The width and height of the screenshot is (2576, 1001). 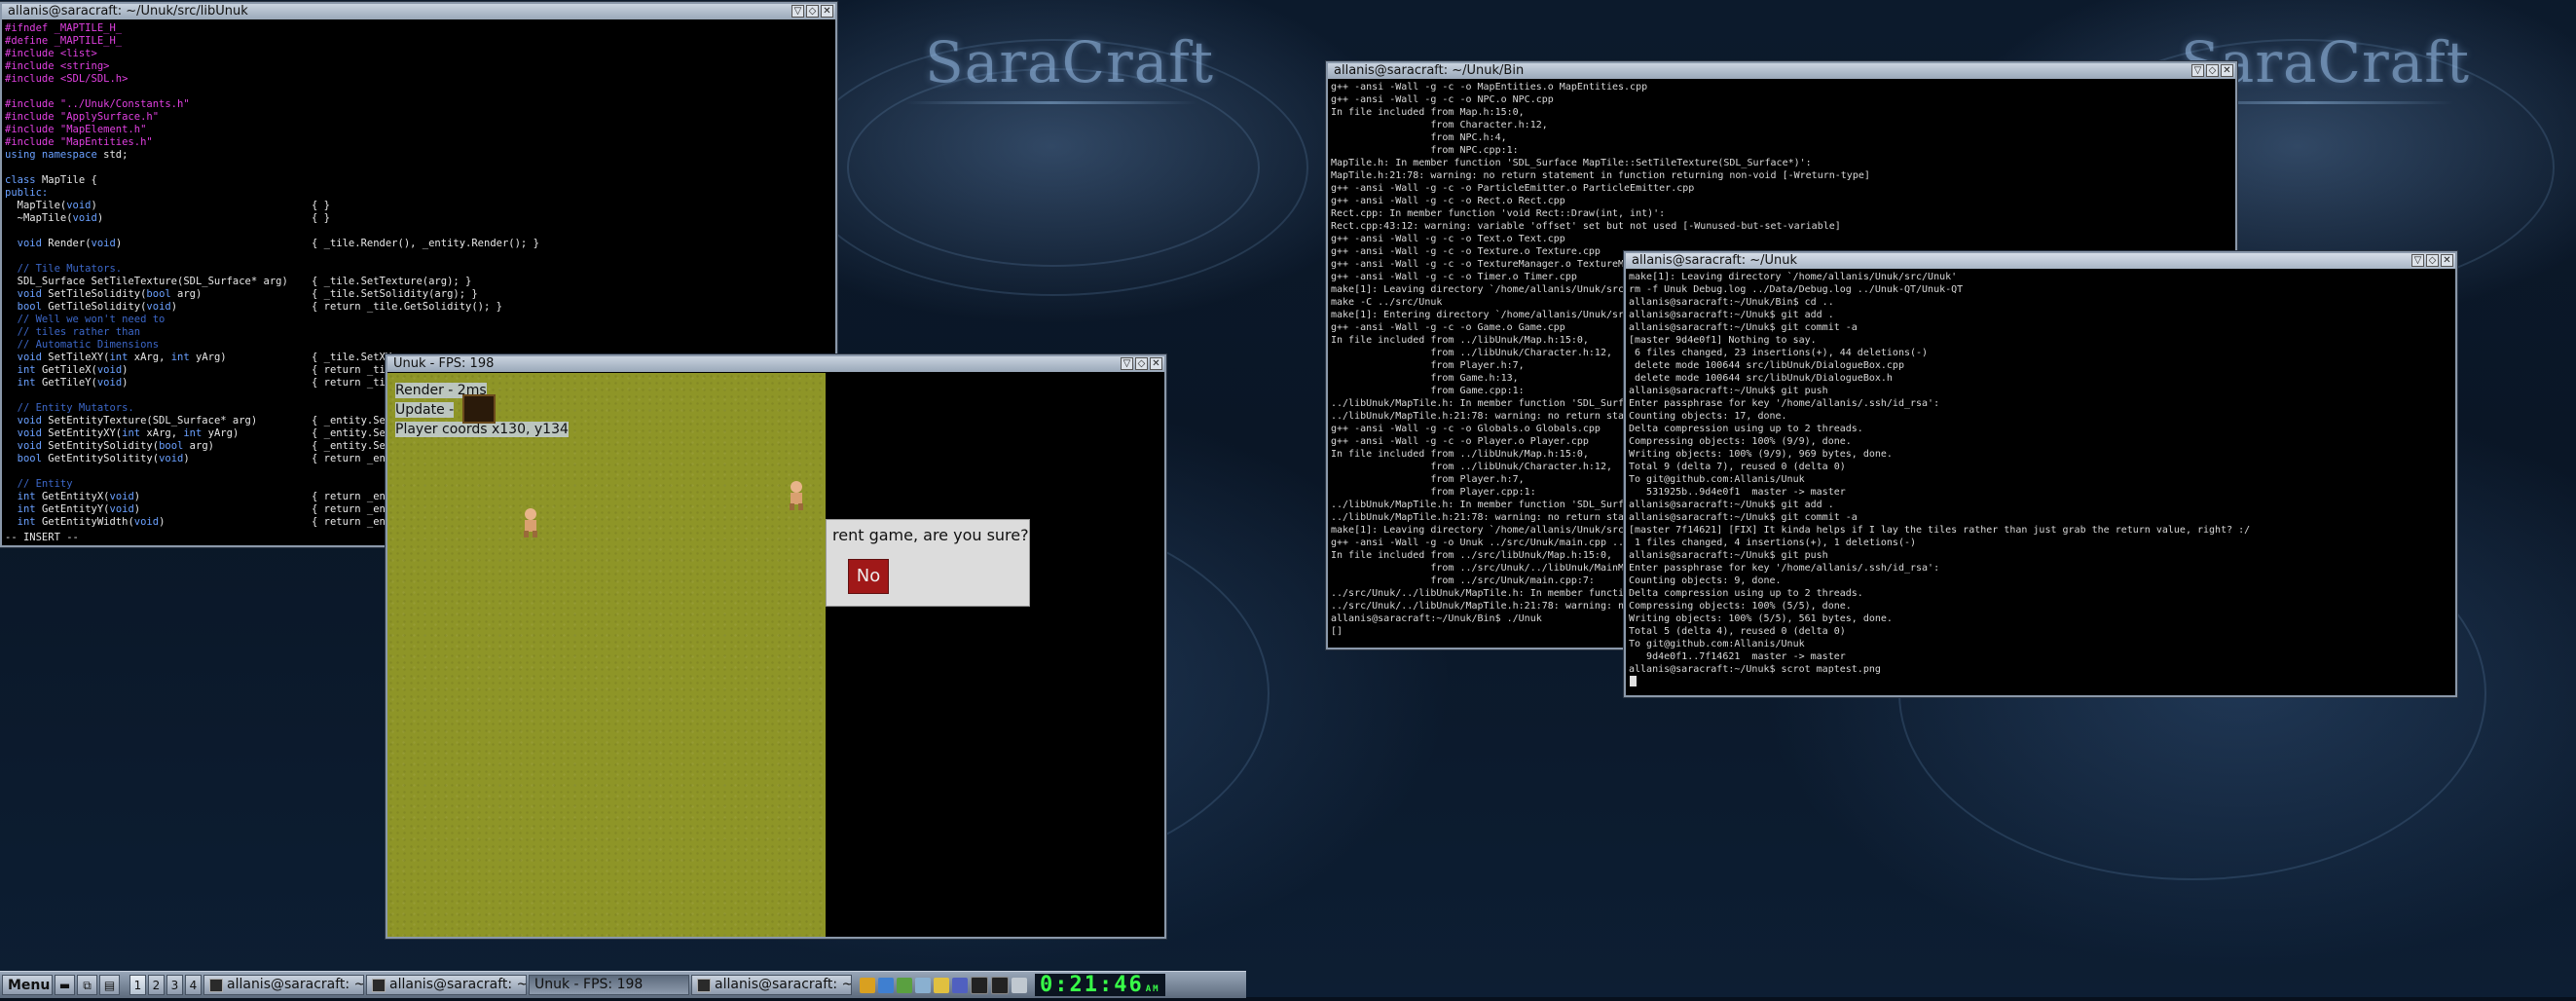 I want to click on code-token: #include "MapElement.h", so click(x=76, y=130).